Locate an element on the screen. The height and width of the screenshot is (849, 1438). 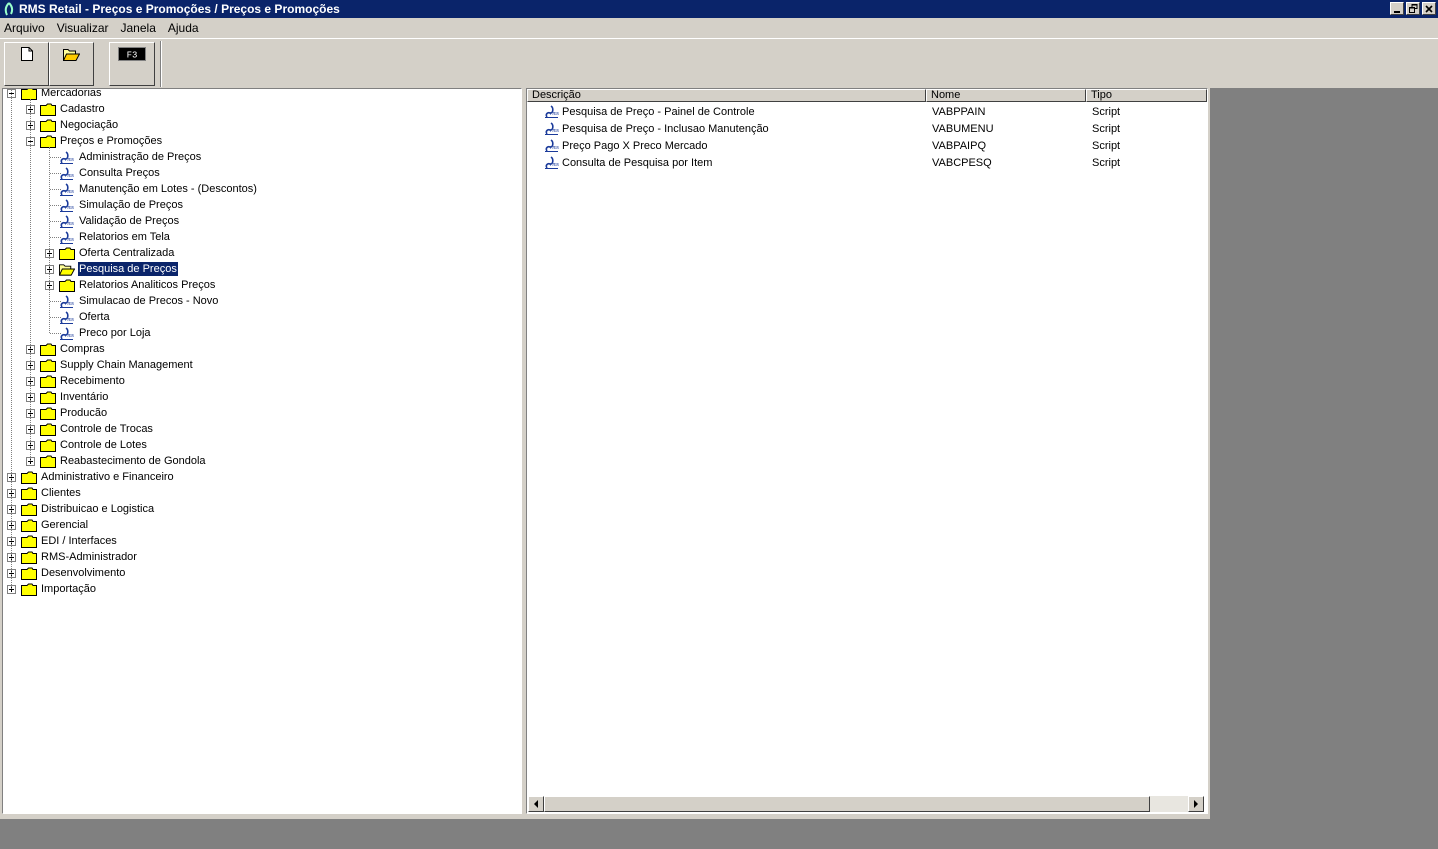
tree-script-item: rms Validação de Preços is located at coordinates (112, 221).